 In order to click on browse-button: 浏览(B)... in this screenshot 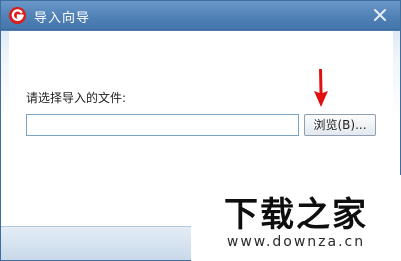, I will do `click(340, 125)`.